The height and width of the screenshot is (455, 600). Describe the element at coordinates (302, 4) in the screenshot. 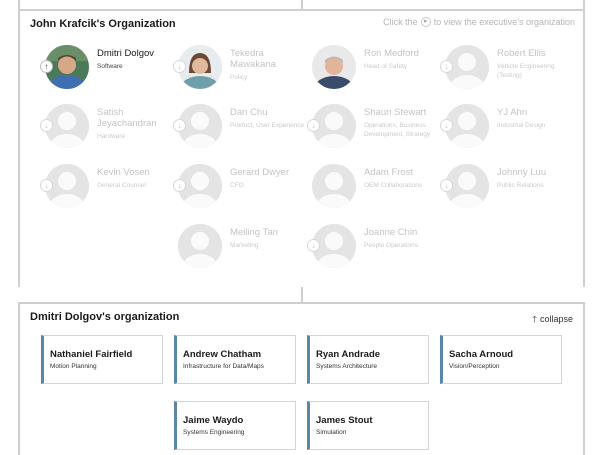

I see `connector-top-center` at that location.